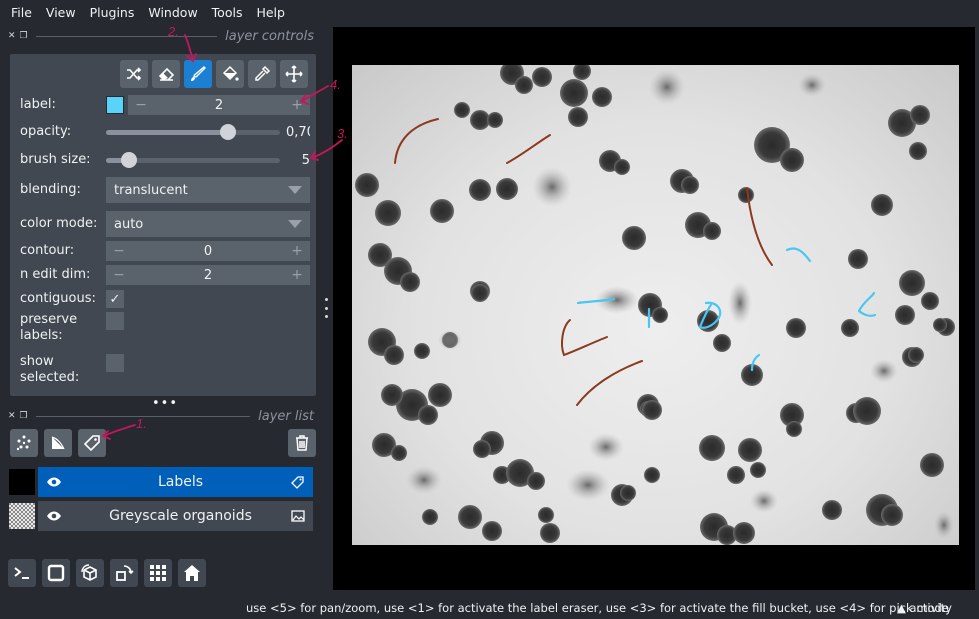 The width and height of the screenshot is (979, 619). Describe the element at coordinates (61, 12) in the screenshot. I see `menu-view: View` at that location.